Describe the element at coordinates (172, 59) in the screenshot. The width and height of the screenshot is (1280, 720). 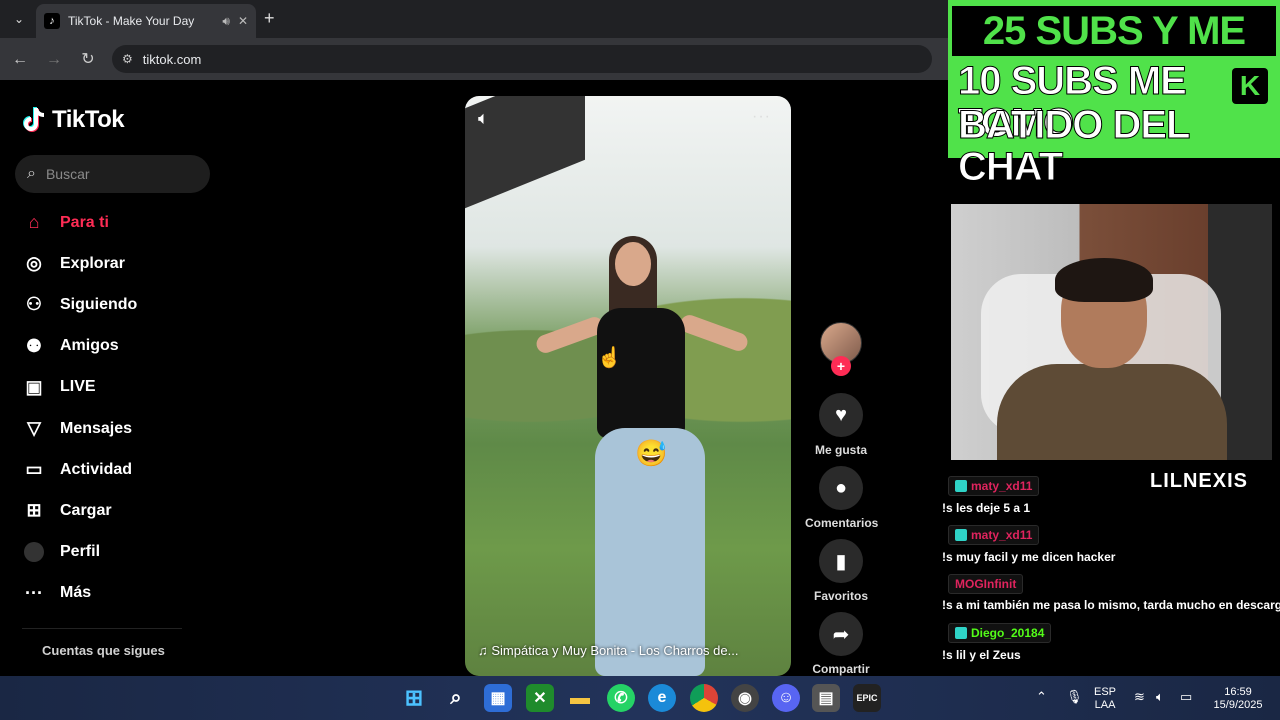
I see `url-text: tiktok.com` at that location.